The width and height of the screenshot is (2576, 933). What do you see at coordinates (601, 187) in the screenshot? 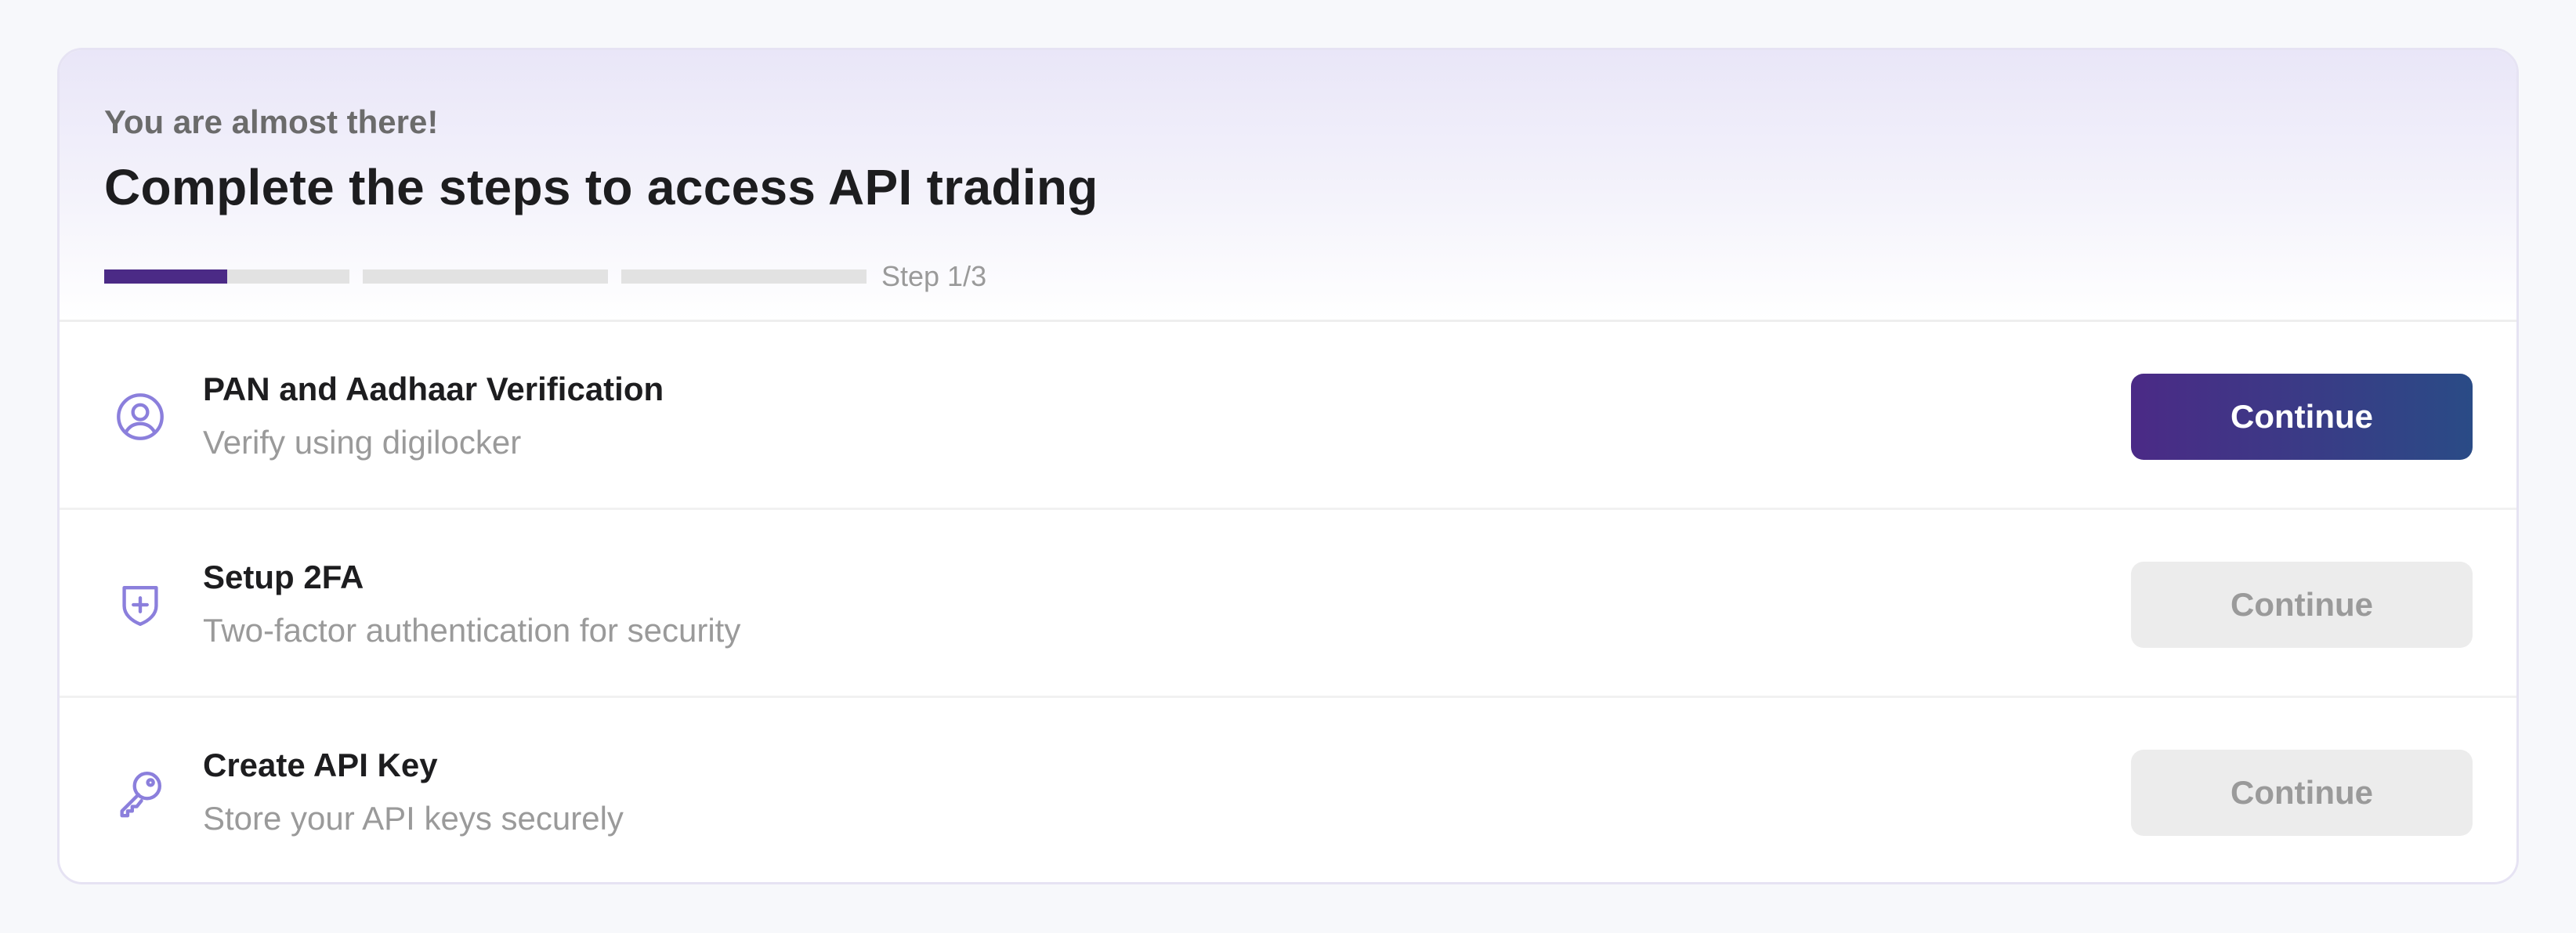
I see `page-title: Complete the steps to access API trading` at bounding box center [601, 187].